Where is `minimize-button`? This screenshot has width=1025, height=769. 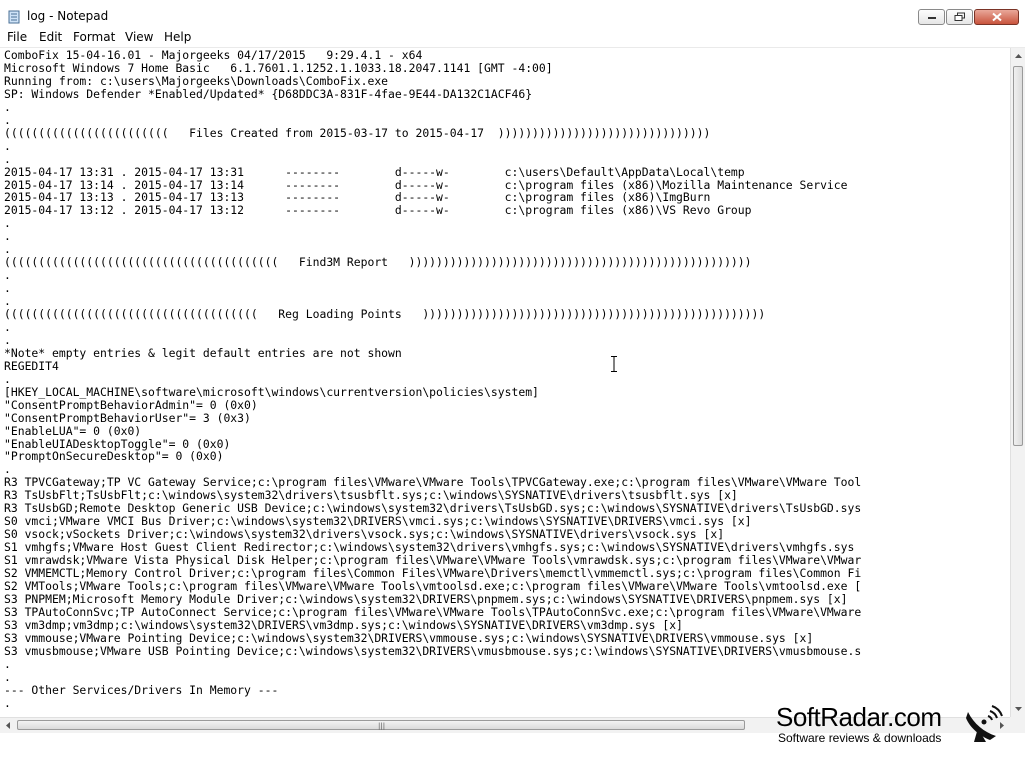 minimize-button is located at coordinates (931, 17).